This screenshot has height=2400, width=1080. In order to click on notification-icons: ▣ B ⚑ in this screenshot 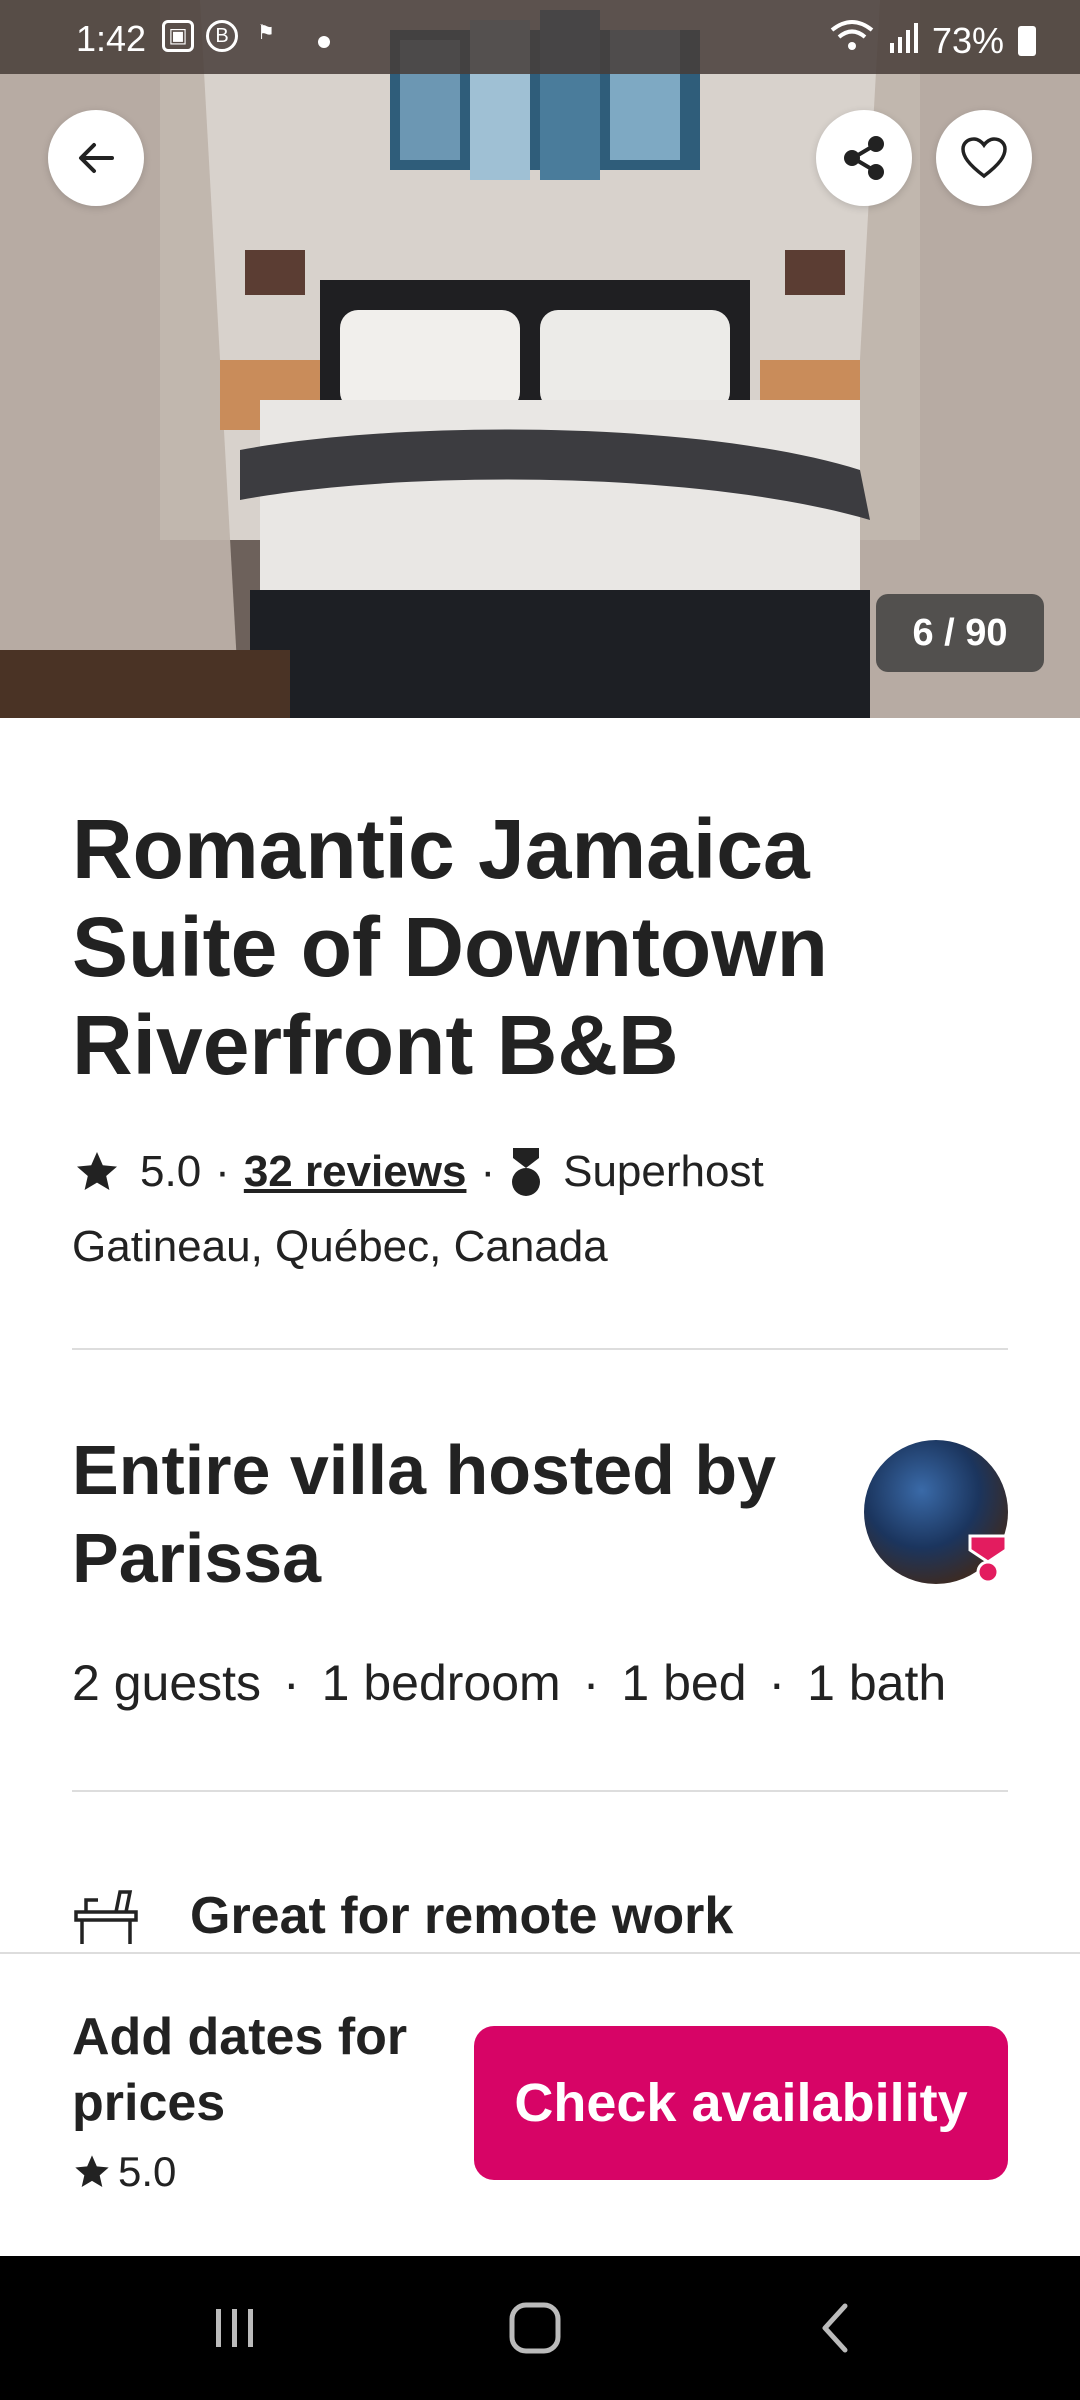, I will do `click(222, 36)`.